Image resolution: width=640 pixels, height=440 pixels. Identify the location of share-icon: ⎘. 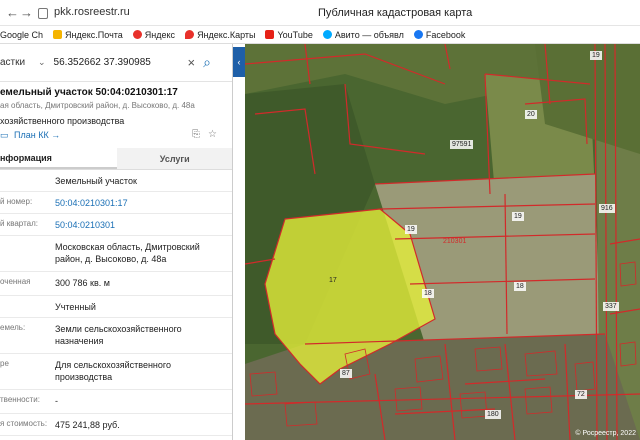
(196, 134).